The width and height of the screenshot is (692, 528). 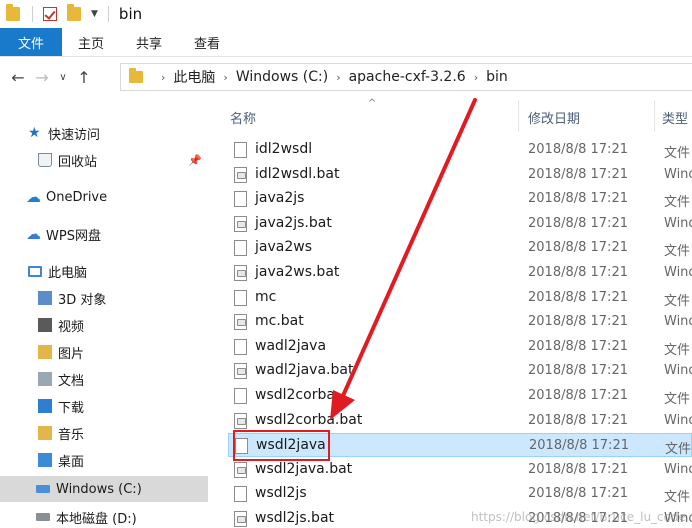 I want to click on sidebar-item-c-drive: Windows (C:), so click(x=104, y=489).